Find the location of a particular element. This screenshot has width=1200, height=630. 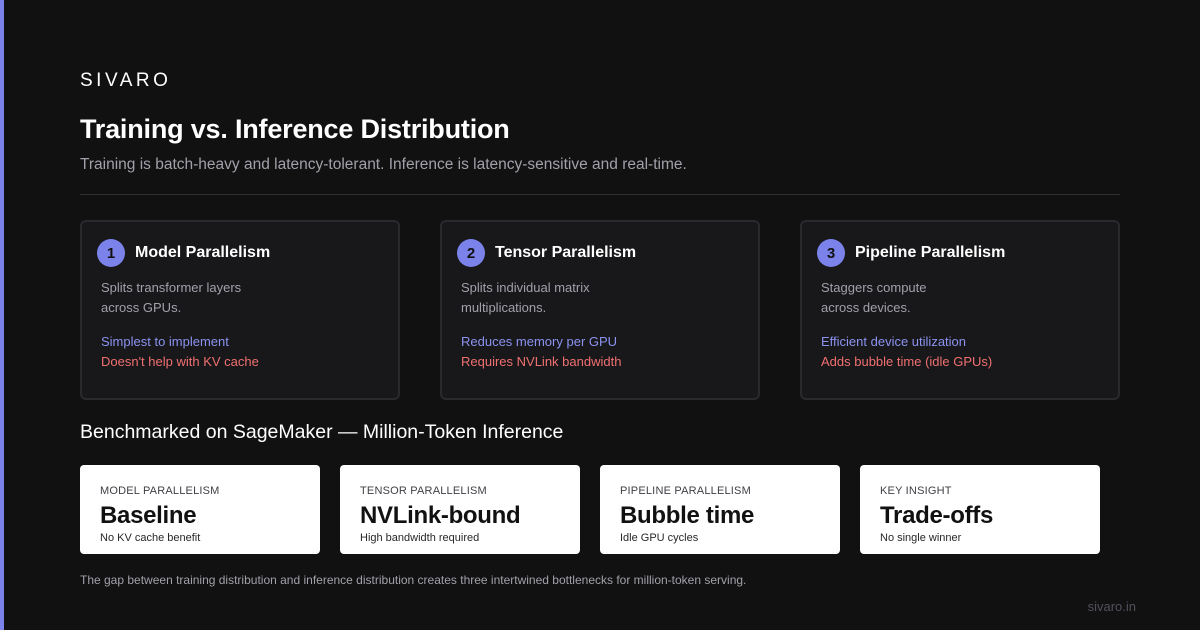

step-number-badge: 2 is located at coordinates (471, 253).